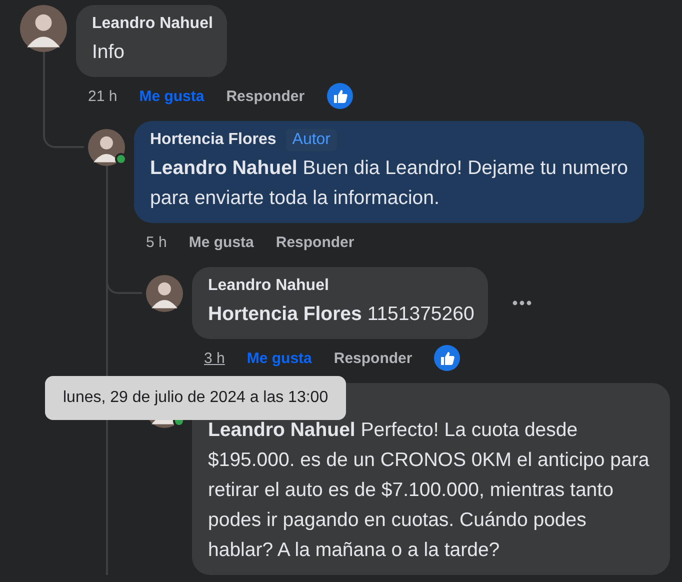 The width and height of the screenshot is (682, 582). Describe the element at coordinates (156, 242) in the screenshot. I see `timestamp-link: 5 h` at that location.